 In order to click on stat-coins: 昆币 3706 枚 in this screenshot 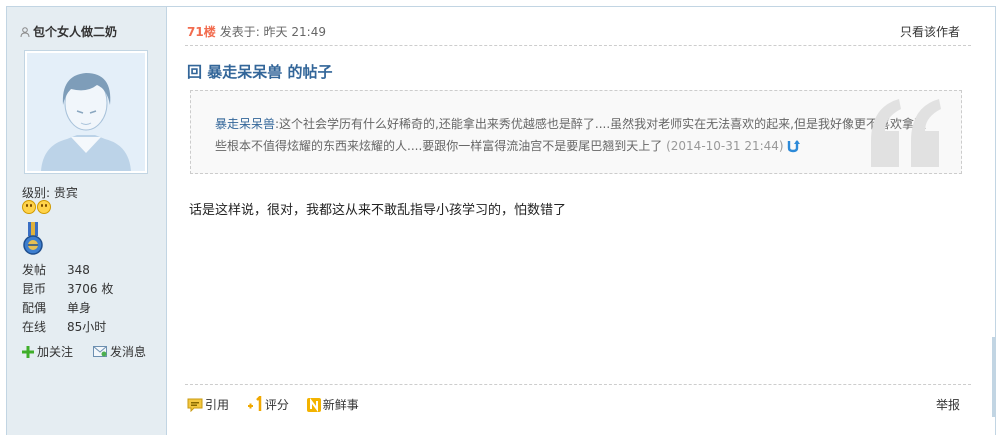, I will do `click(68, 289)`.